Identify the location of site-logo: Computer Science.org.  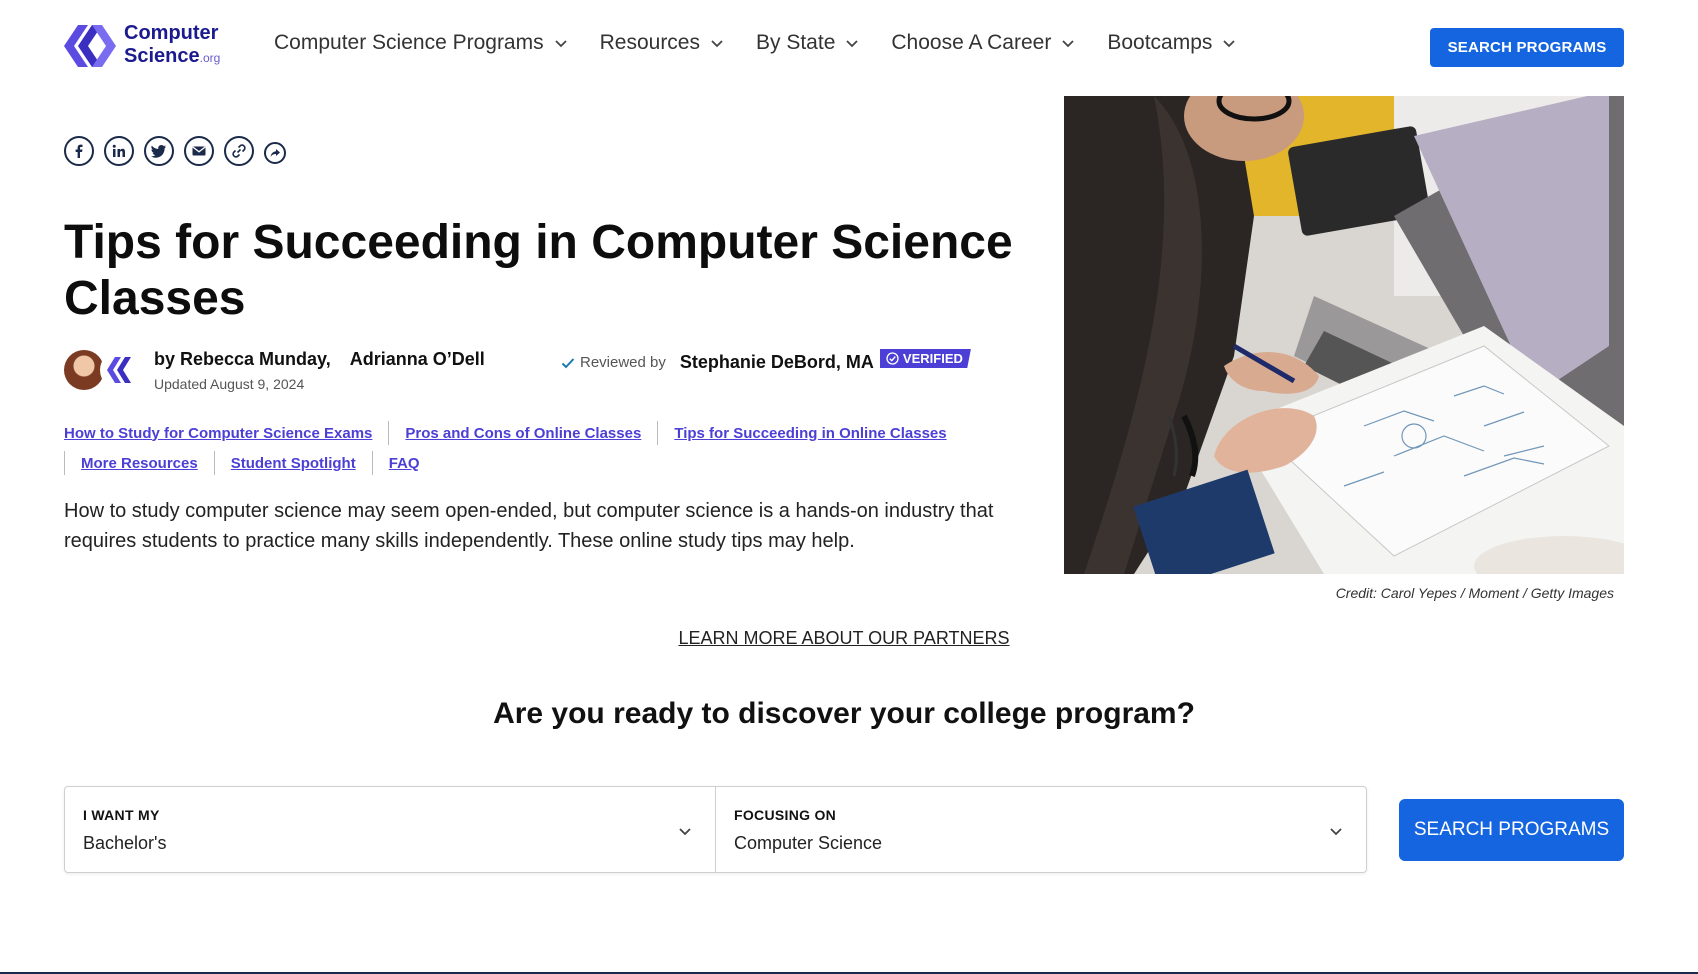
(142, 46).